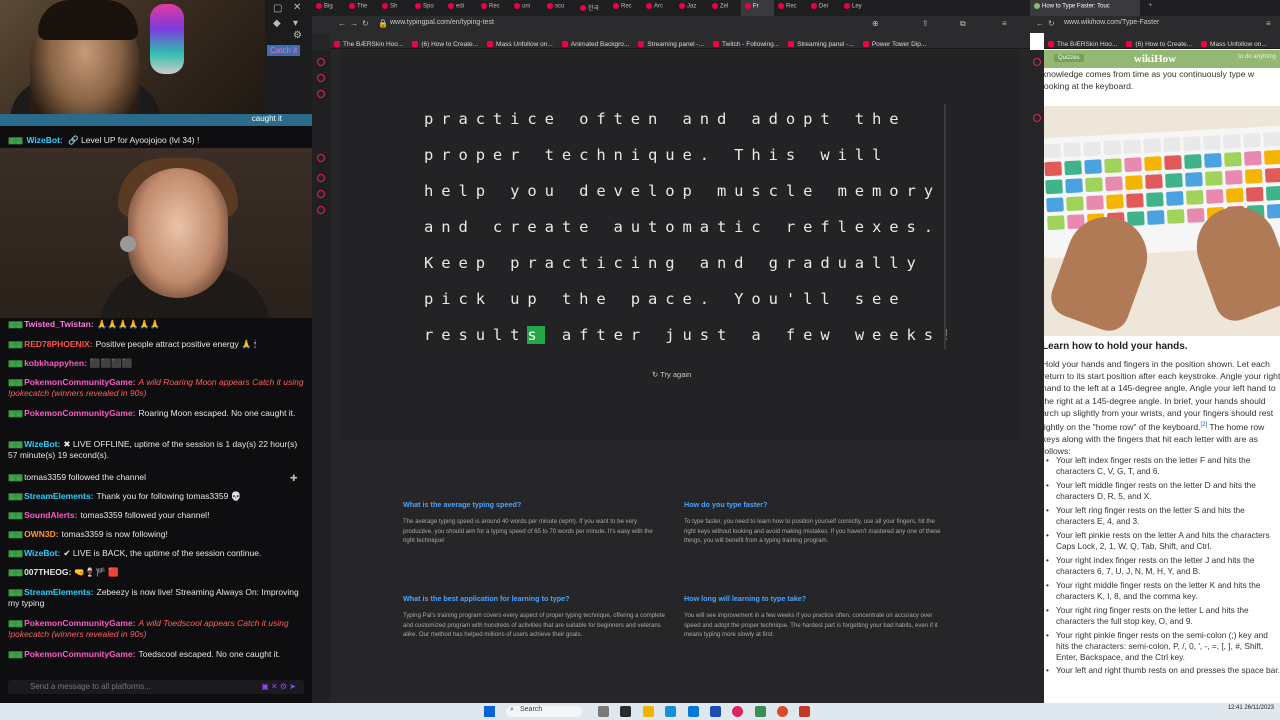 The height and width of the screenshot is (720, 1280). Describe the element at coordinates (361, 8) in the screenshot. I see `browser-tab: The` at that location.